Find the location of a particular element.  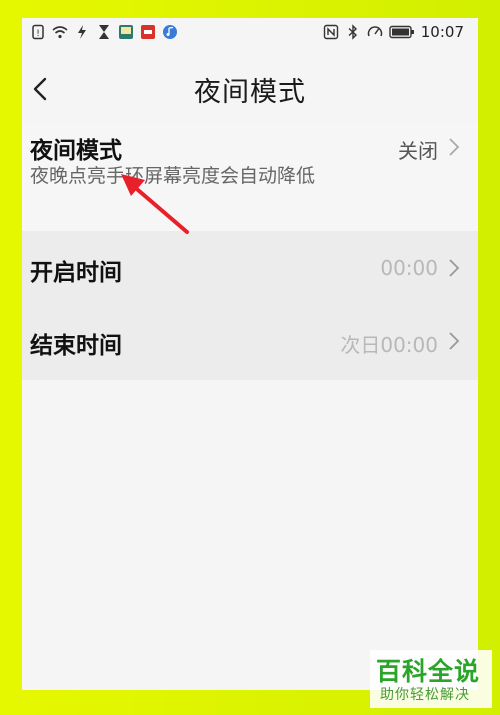

status-bar: ! 10:07 is located at coordinates (250, 33).